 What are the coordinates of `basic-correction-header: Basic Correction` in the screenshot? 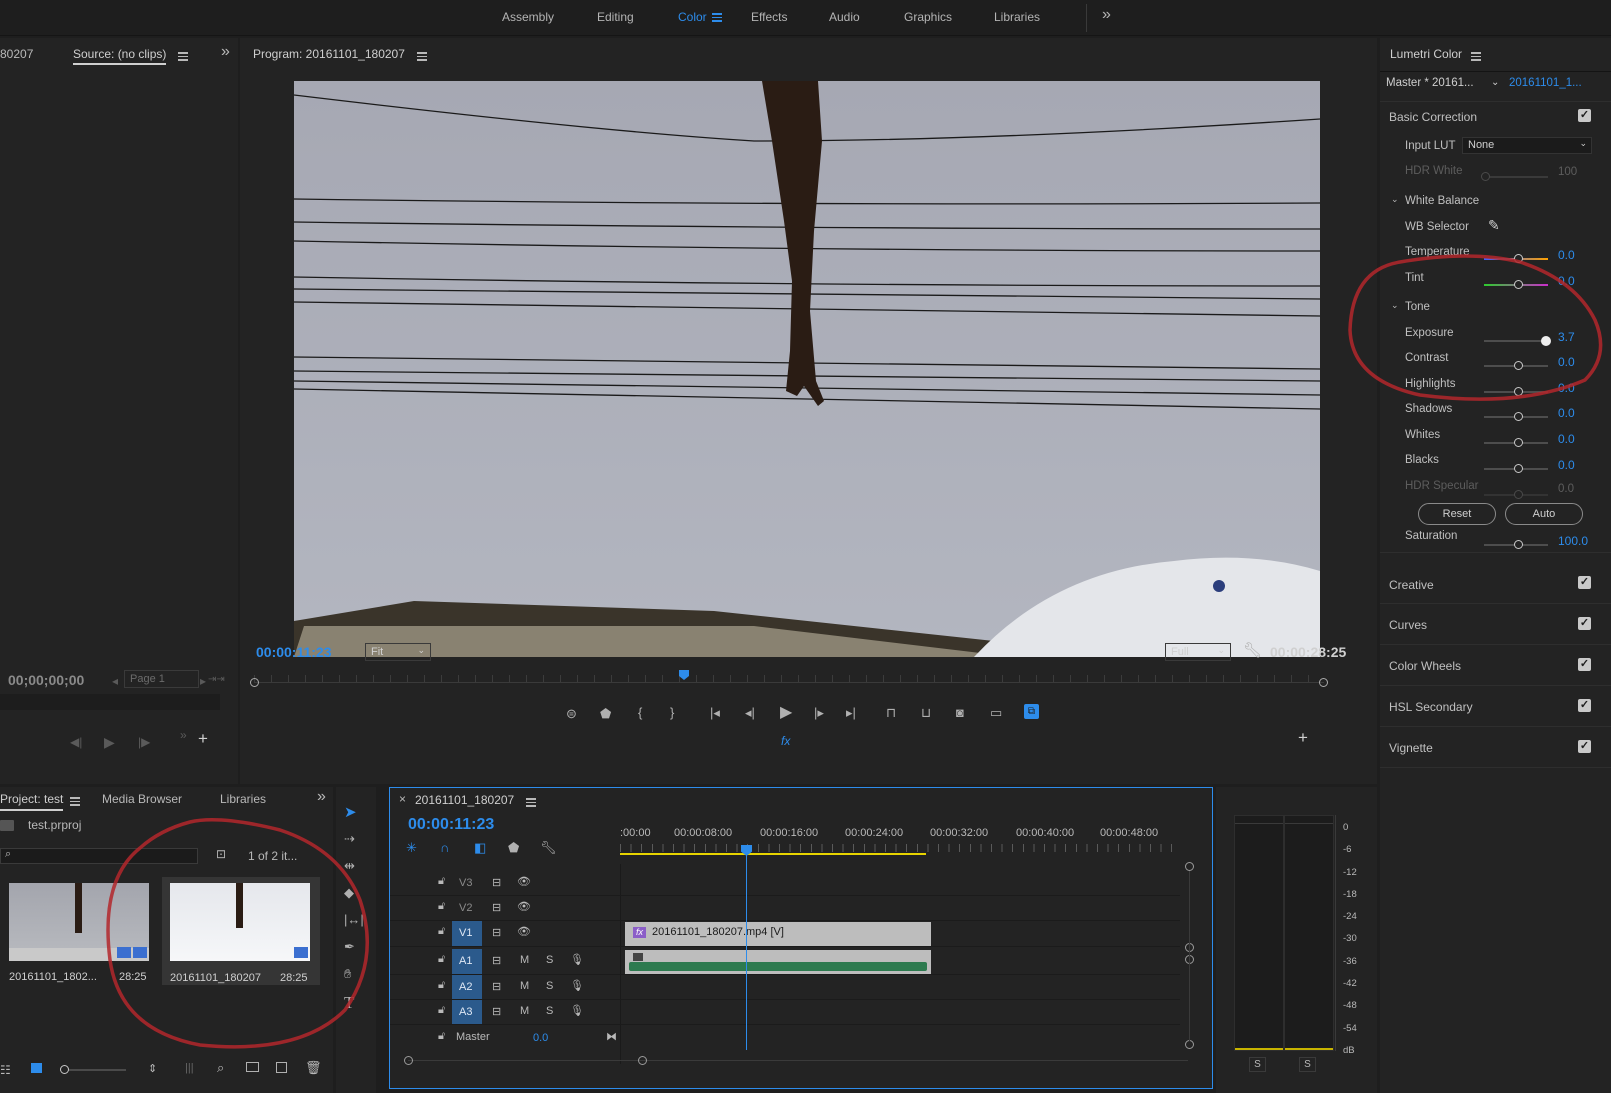 It's located at (1433, 117).